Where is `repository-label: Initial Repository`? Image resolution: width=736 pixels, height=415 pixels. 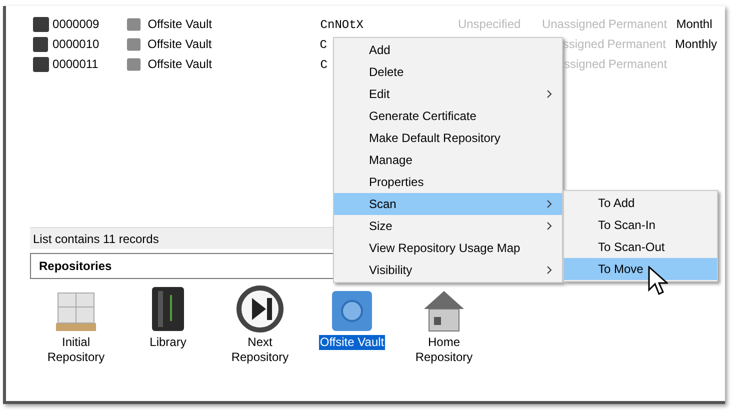 repository-label: Initial Repository is located at coordinates (76, 350).